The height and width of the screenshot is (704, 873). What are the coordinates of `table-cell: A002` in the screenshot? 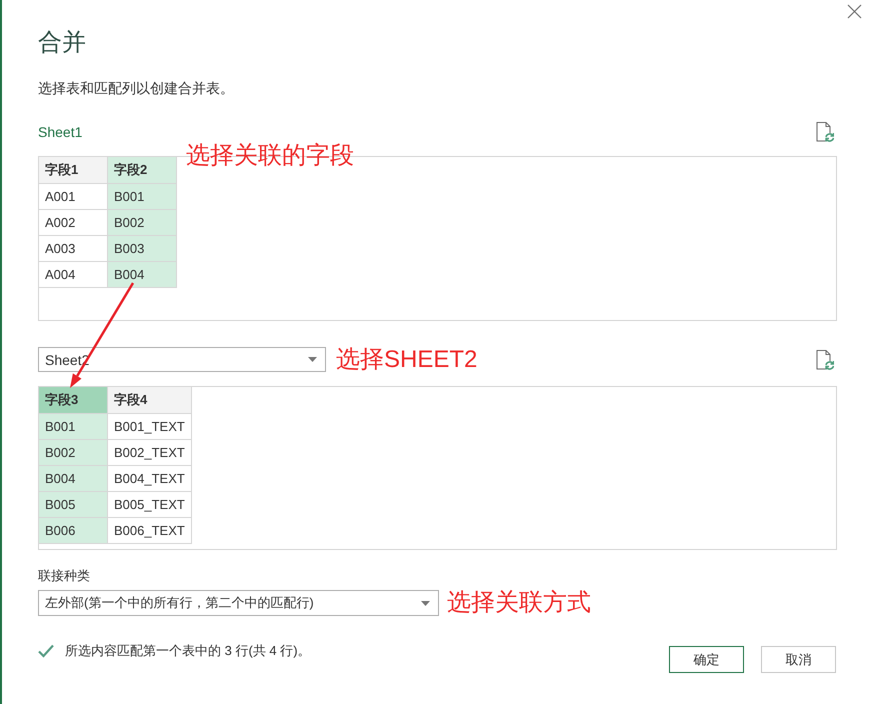 It's located at (73, 223).